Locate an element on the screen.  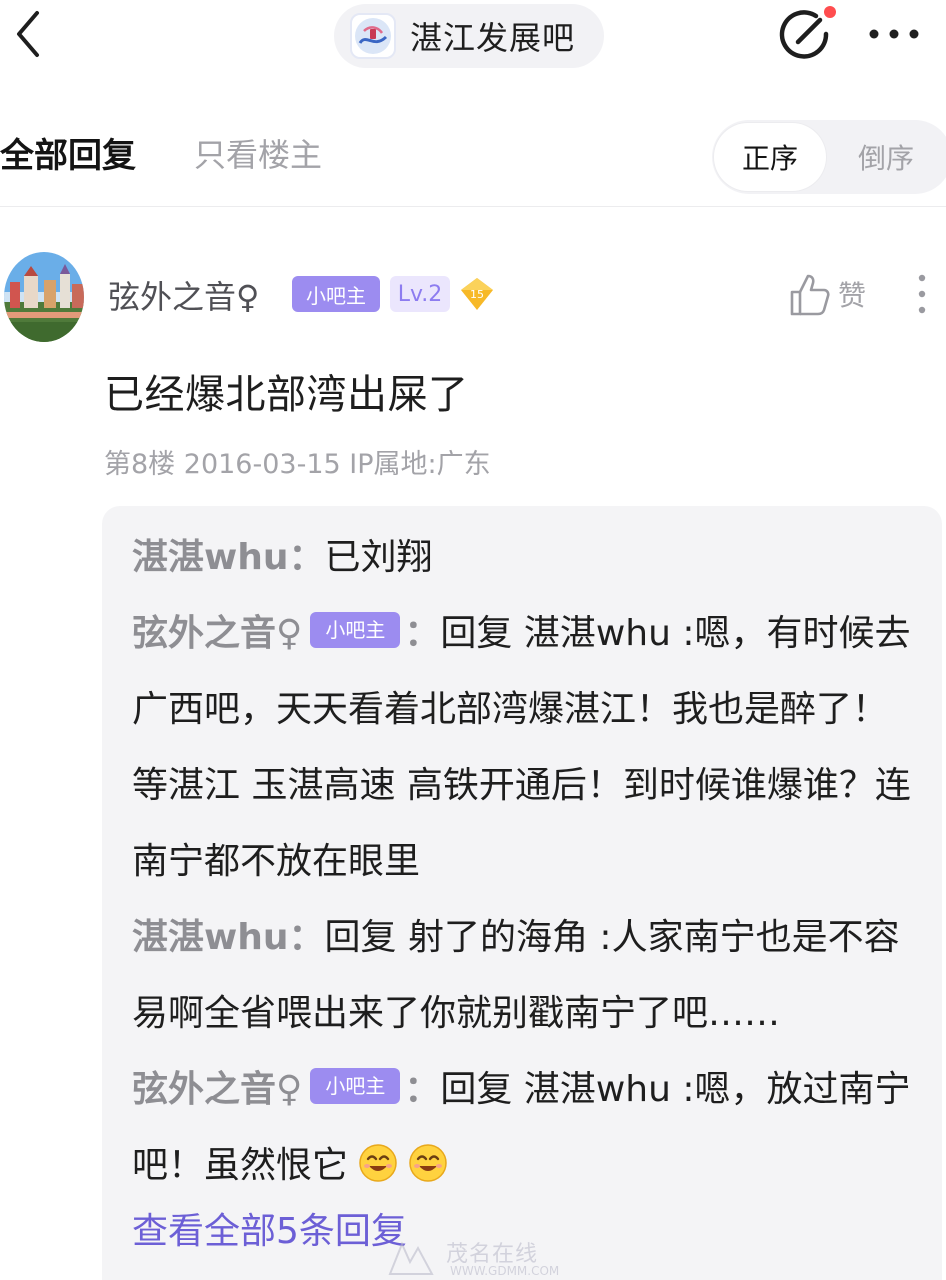
watermark-logo-icon is located at coordinates (411, 1258).